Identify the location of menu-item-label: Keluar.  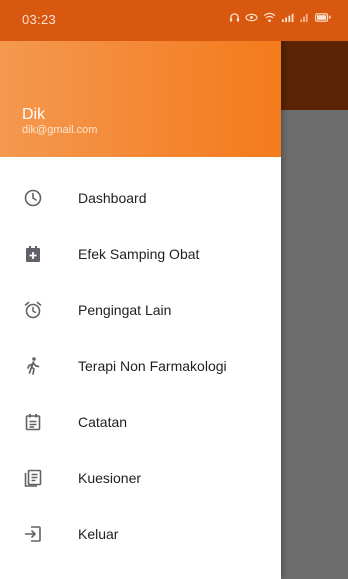
(98, 534).